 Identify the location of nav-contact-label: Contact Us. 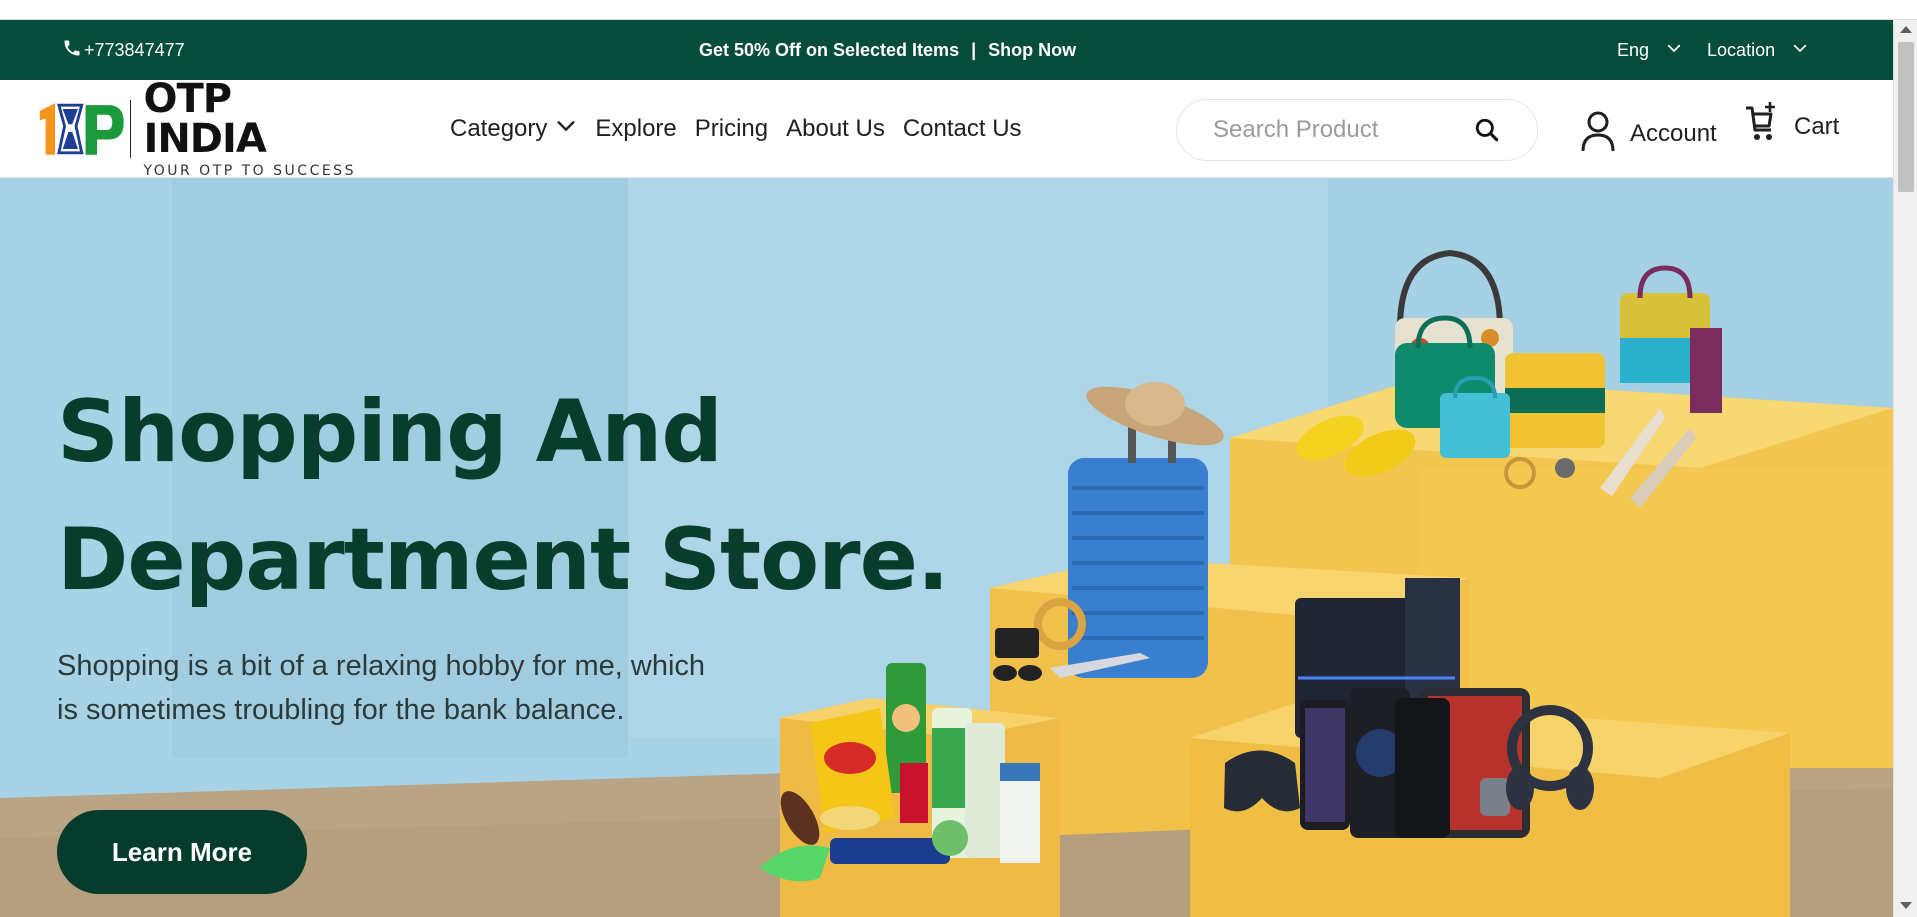
(962, 128).